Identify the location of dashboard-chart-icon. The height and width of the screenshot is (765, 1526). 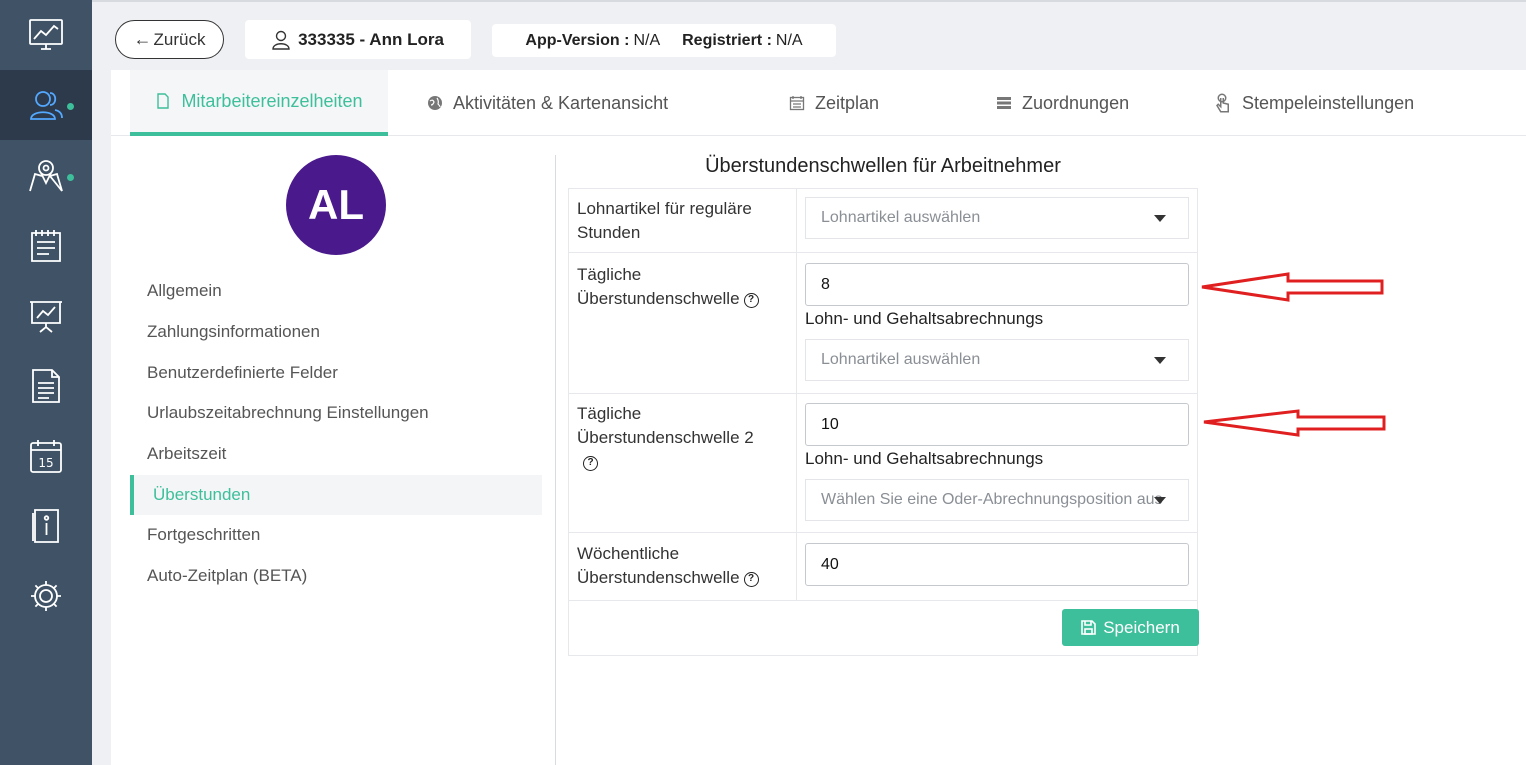
(46, 34).